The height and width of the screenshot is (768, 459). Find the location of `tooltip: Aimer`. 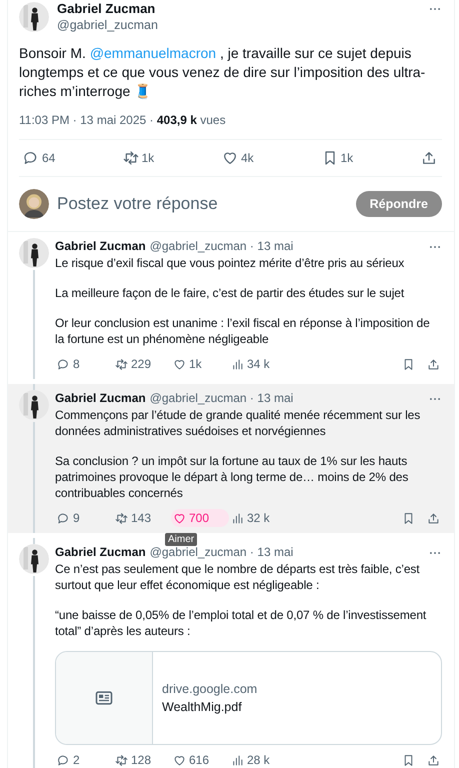

tooltip: Aimer is located at coordinates (181, 539).